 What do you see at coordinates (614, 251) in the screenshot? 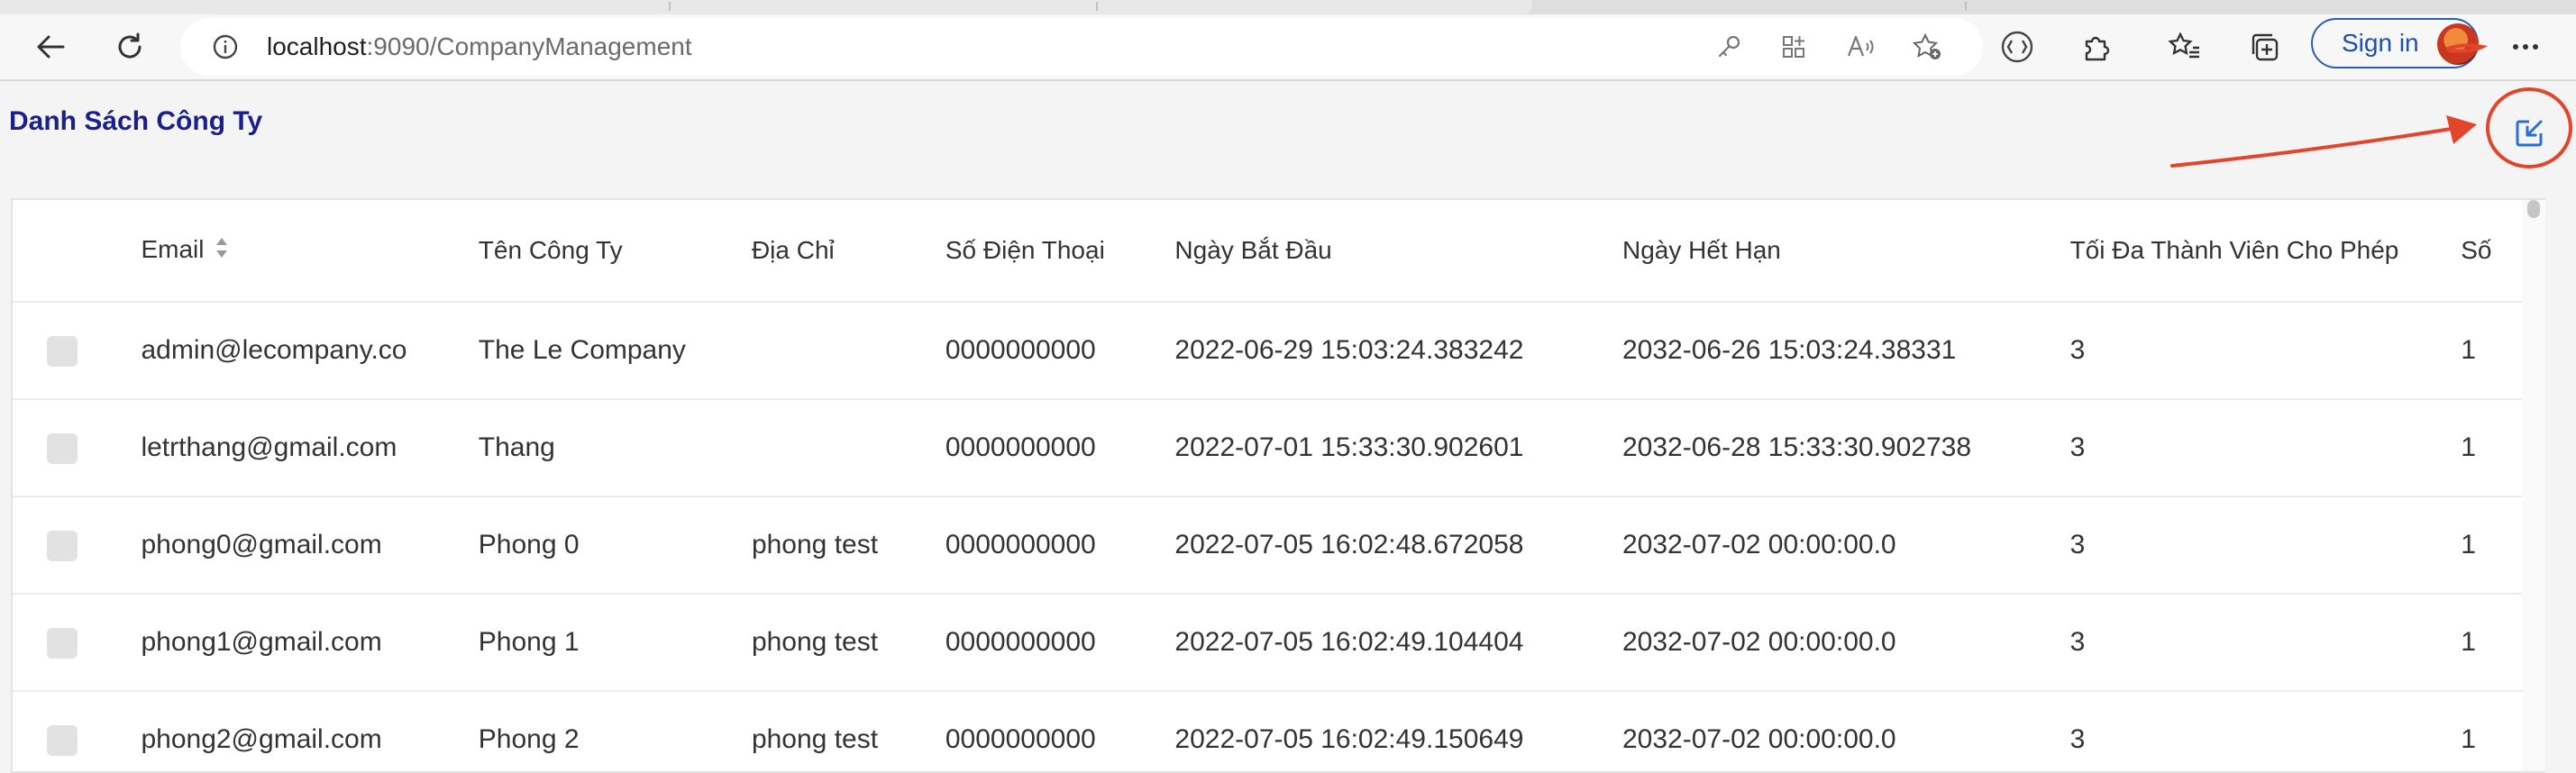
I see `column-header-company-name: Tên Công Ty` at bounding box center [614, 251].